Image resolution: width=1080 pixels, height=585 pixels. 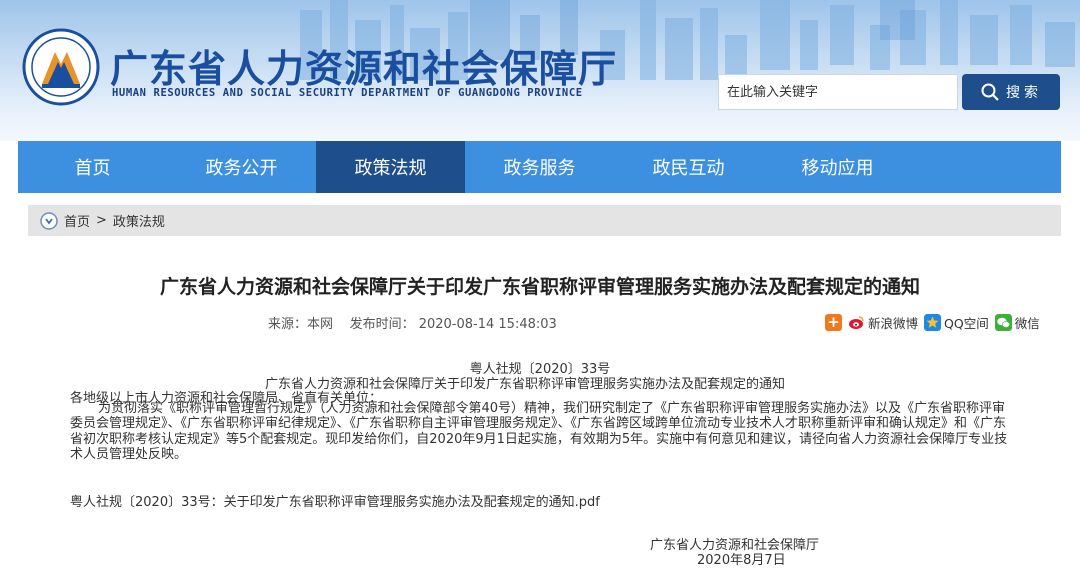 What do you see at coordinates (741, 560) in the screenshot?
I see `signature-date: 2020年8月7日` at bounding box center [741, 560].